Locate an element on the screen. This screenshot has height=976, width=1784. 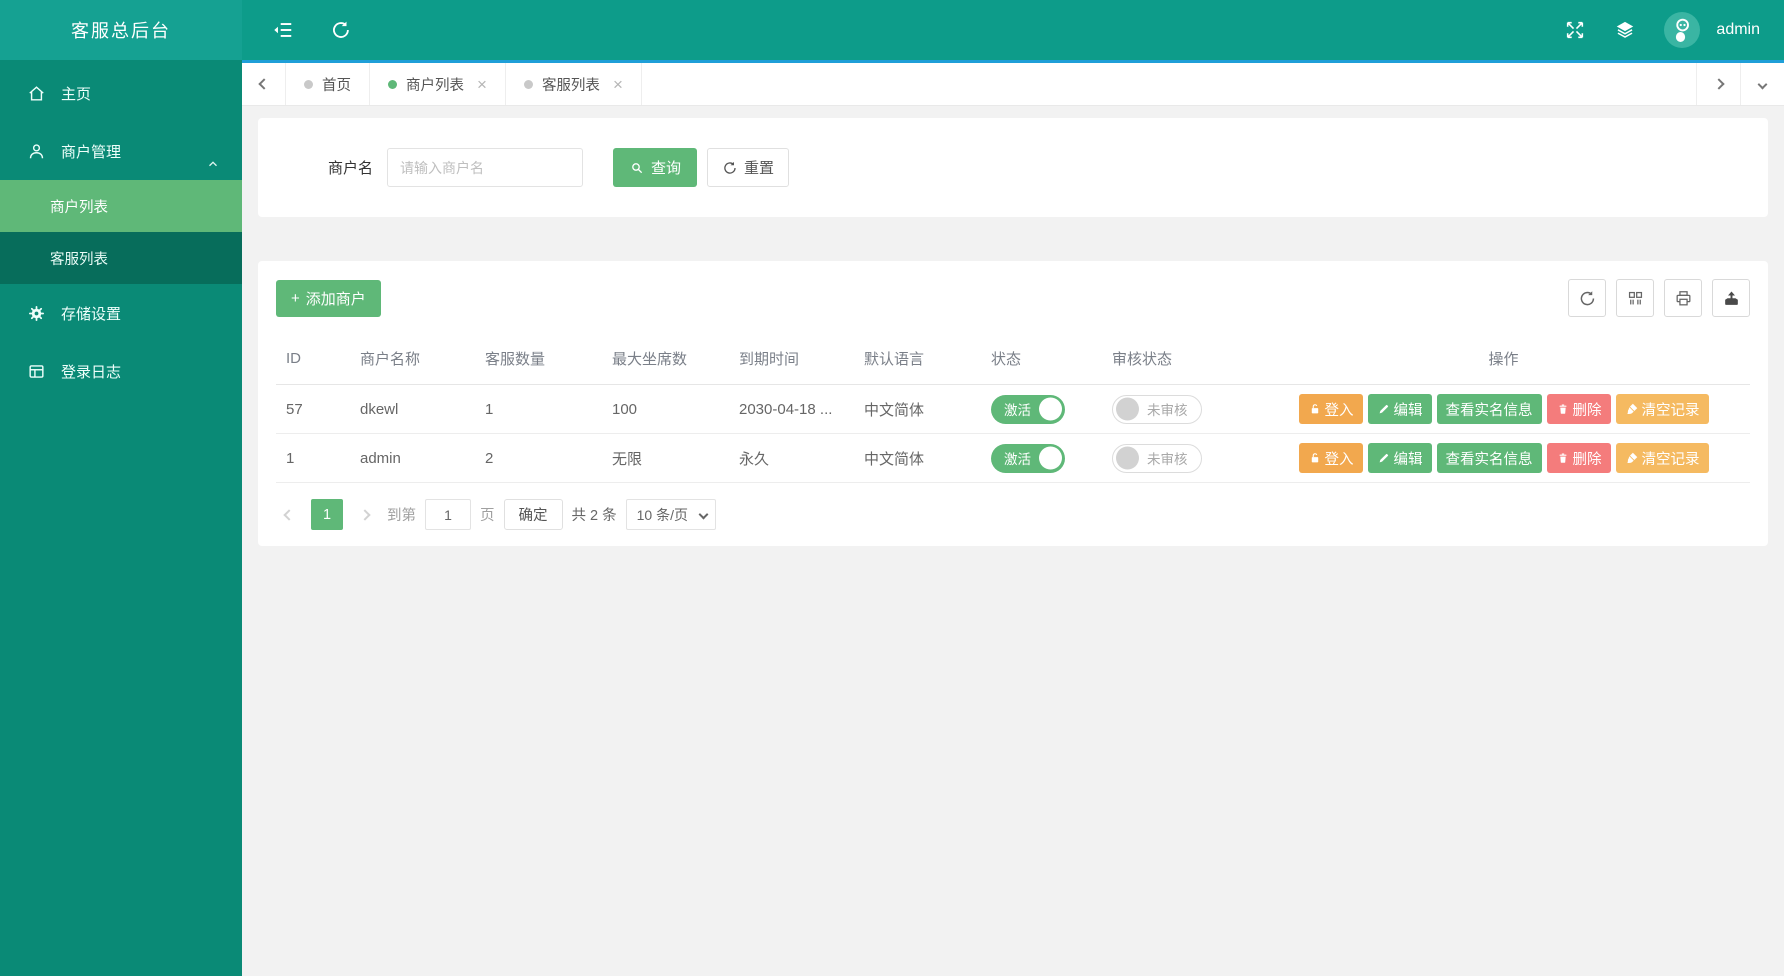
goto-page-input is located at coordinates (448, 514).